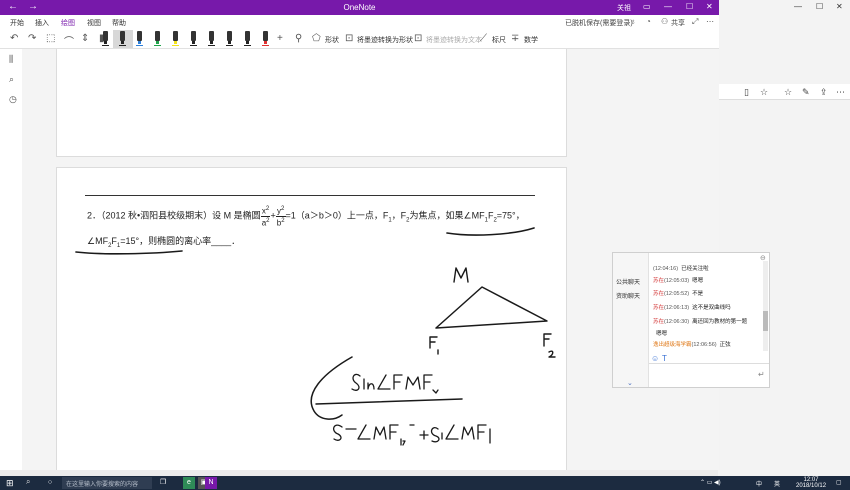  Describe the element at coordinates (359, 7) in the screenshot. I see `app-title: OneNote` at that location.